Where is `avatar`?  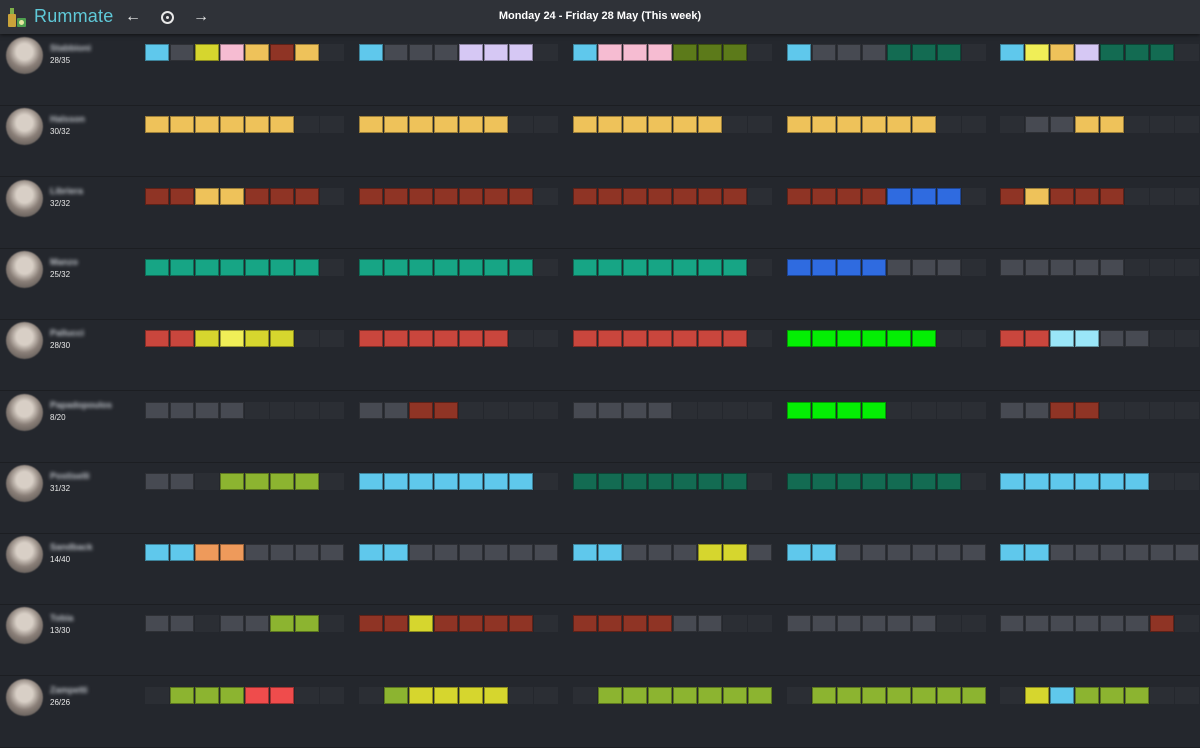 avatar is located at coordinates (24, 341).